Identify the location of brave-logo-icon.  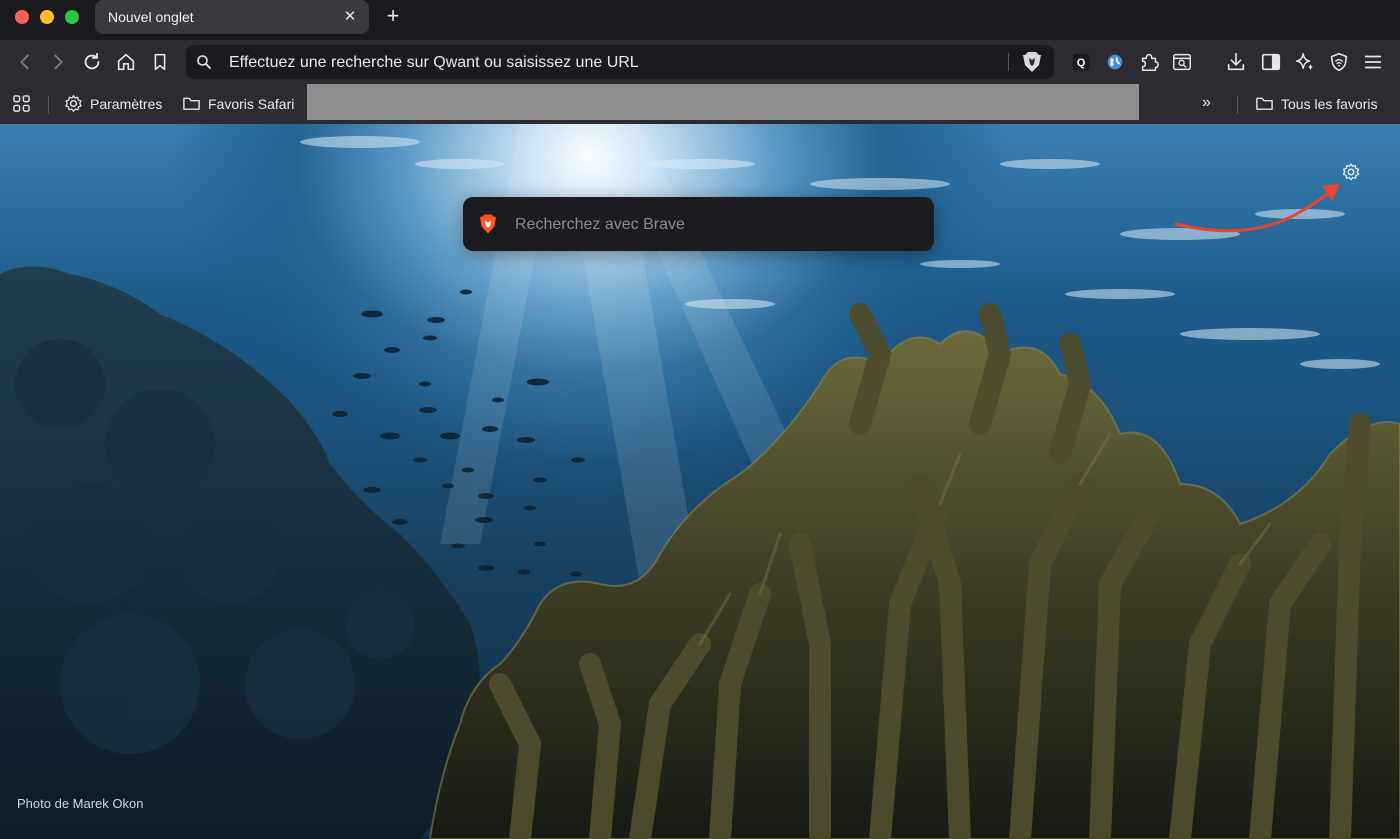
(488, 224).